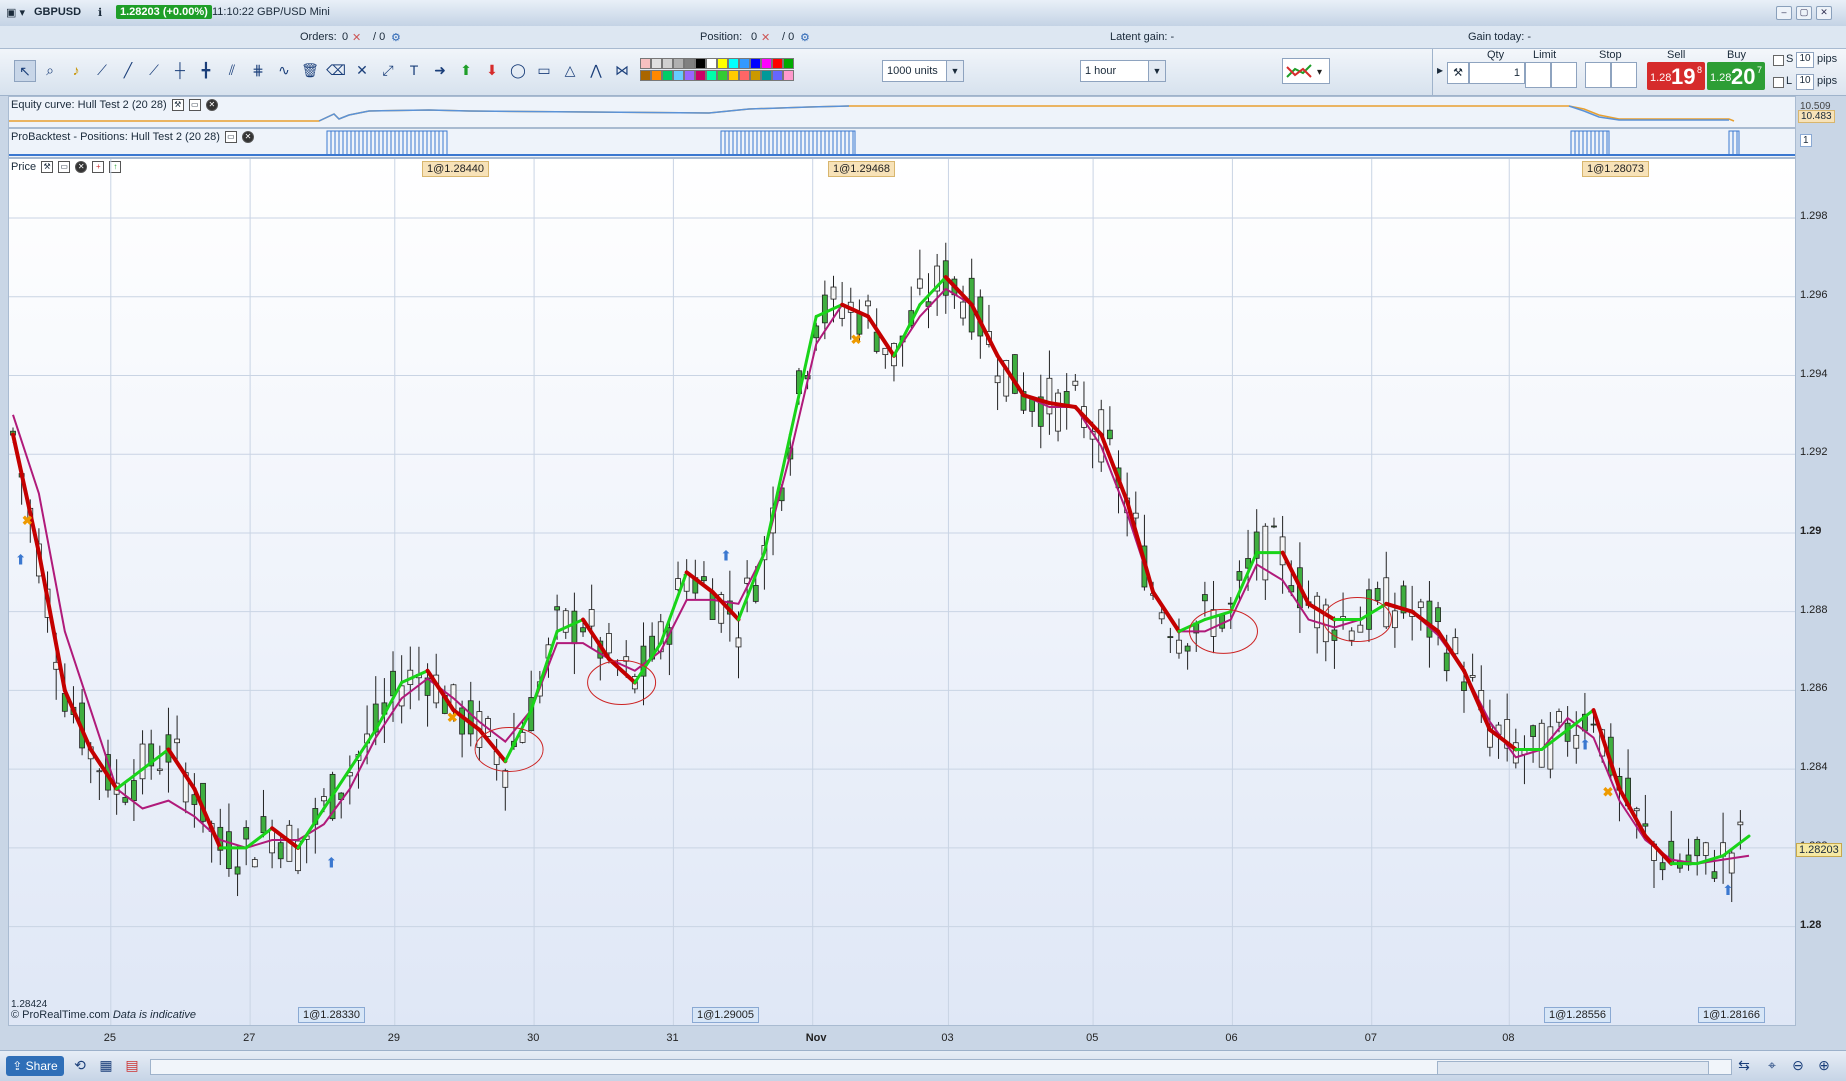 This screenshot has width=1846, height=1081. Describe the element at coordinates (1824, 1065) in the screenshot. I see `zoom-in-icon: ⊕` at that location.